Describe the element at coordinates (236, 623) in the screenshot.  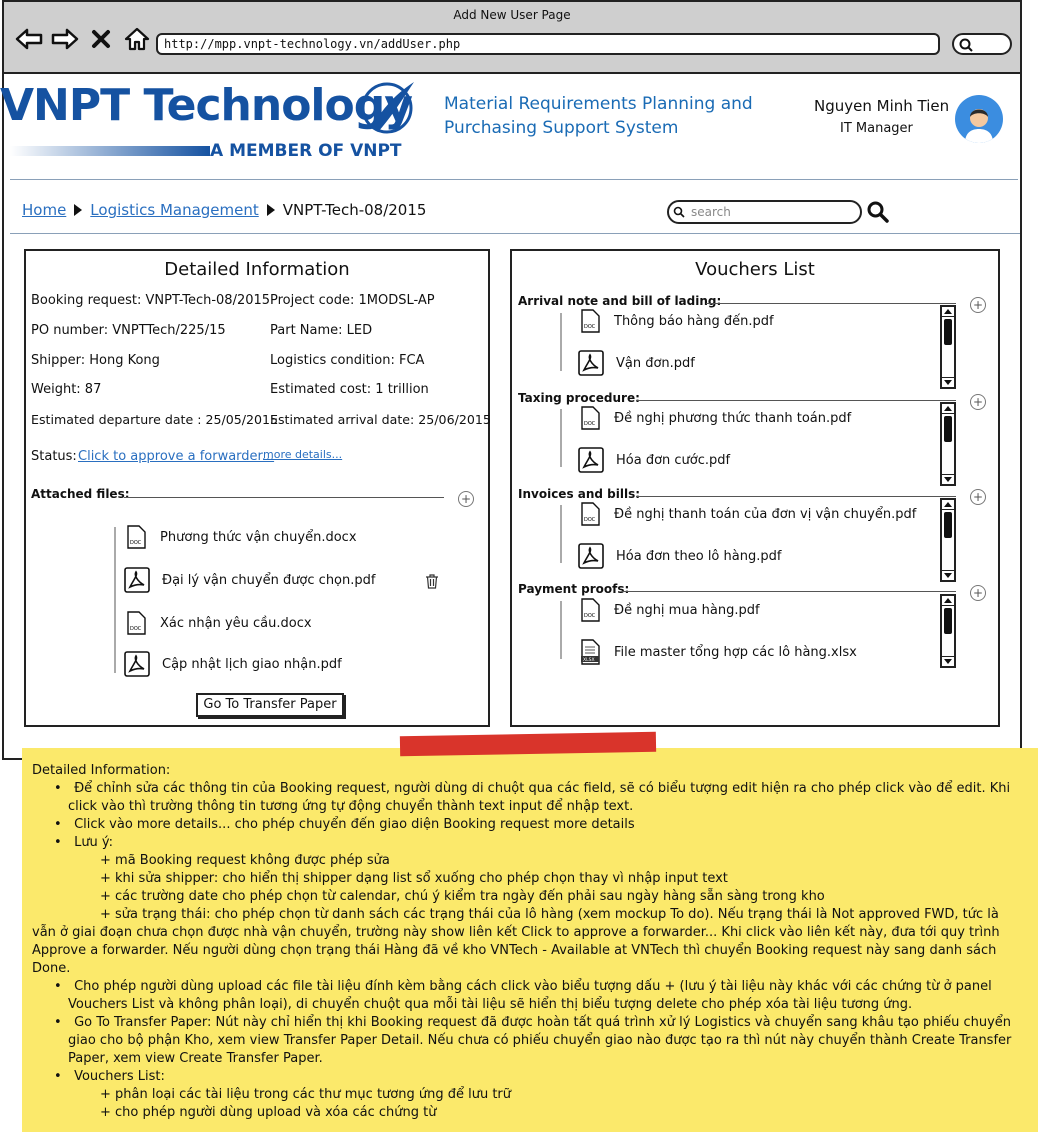
I see `attached-file-name: Xác nhận yêu cầu.docx` at that location.